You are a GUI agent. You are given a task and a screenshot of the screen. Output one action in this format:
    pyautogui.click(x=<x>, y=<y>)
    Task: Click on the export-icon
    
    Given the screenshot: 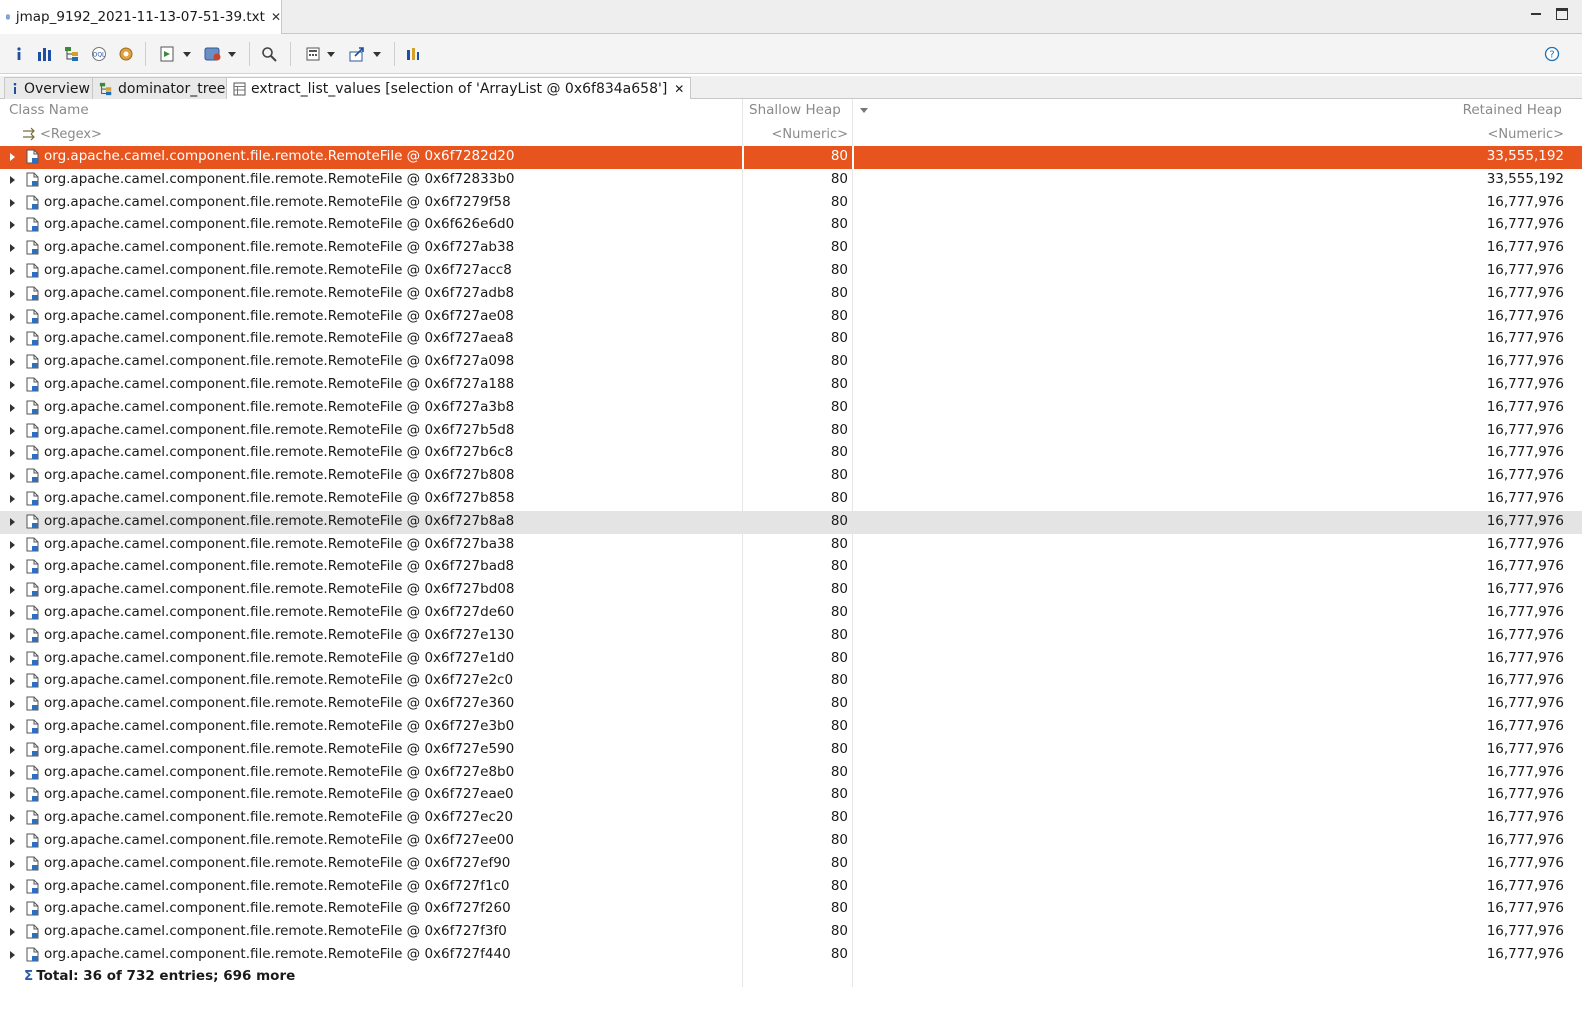 What is the action you would take?
    pyautogui.click(x=365, y=54)
    